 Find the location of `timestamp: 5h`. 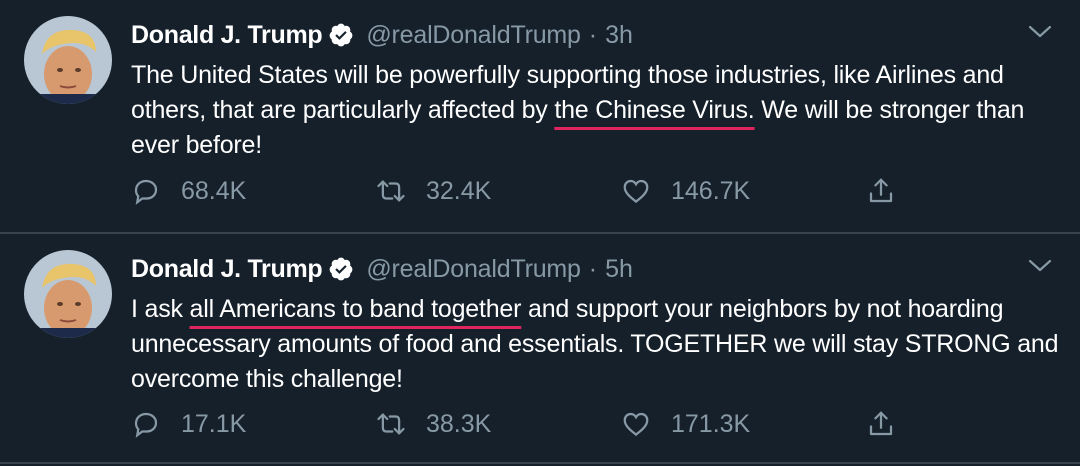

timestamp: 5h is located at coordinates (619, 269).